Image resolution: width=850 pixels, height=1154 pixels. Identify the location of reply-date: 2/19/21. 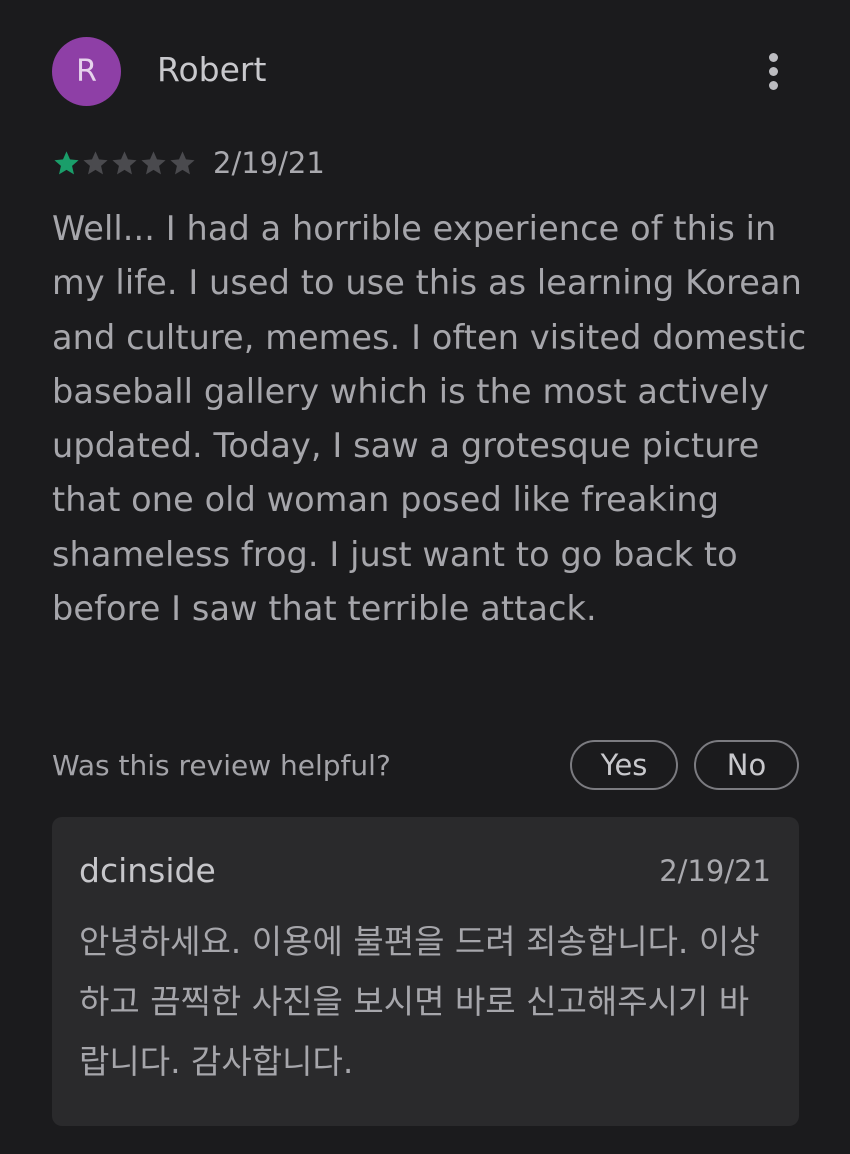
(715, 871).